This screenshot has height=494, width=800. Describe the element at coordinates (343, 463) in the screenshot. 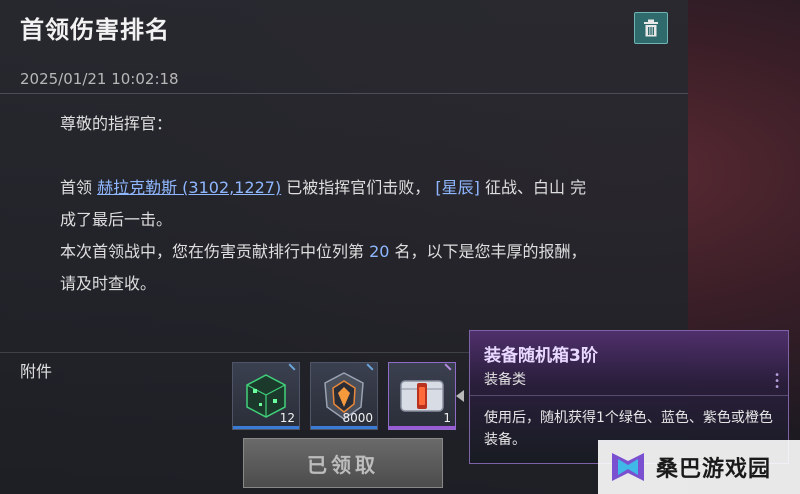

I see `claimed-button: 已领取` at that location.